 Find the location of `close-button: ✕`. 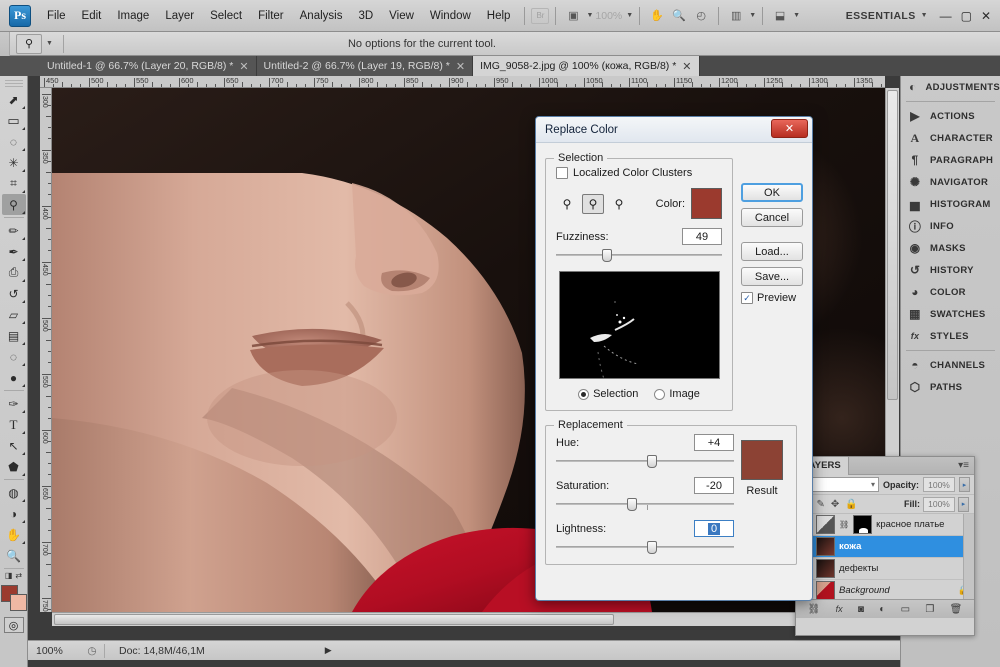

close-button: ✕ is located at coordinates (986, 16).